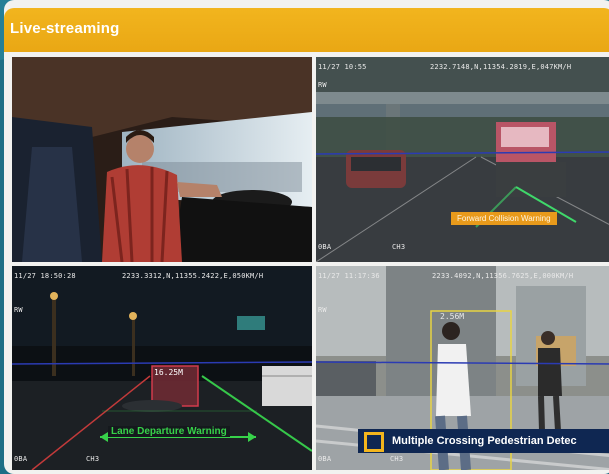 This screenshot has height=474, width=609. What do you see at coordinates (452, 316) in the screenshot?
I see `pedestrian-distance-label: 2.56M` at bounding box center [452, 316].